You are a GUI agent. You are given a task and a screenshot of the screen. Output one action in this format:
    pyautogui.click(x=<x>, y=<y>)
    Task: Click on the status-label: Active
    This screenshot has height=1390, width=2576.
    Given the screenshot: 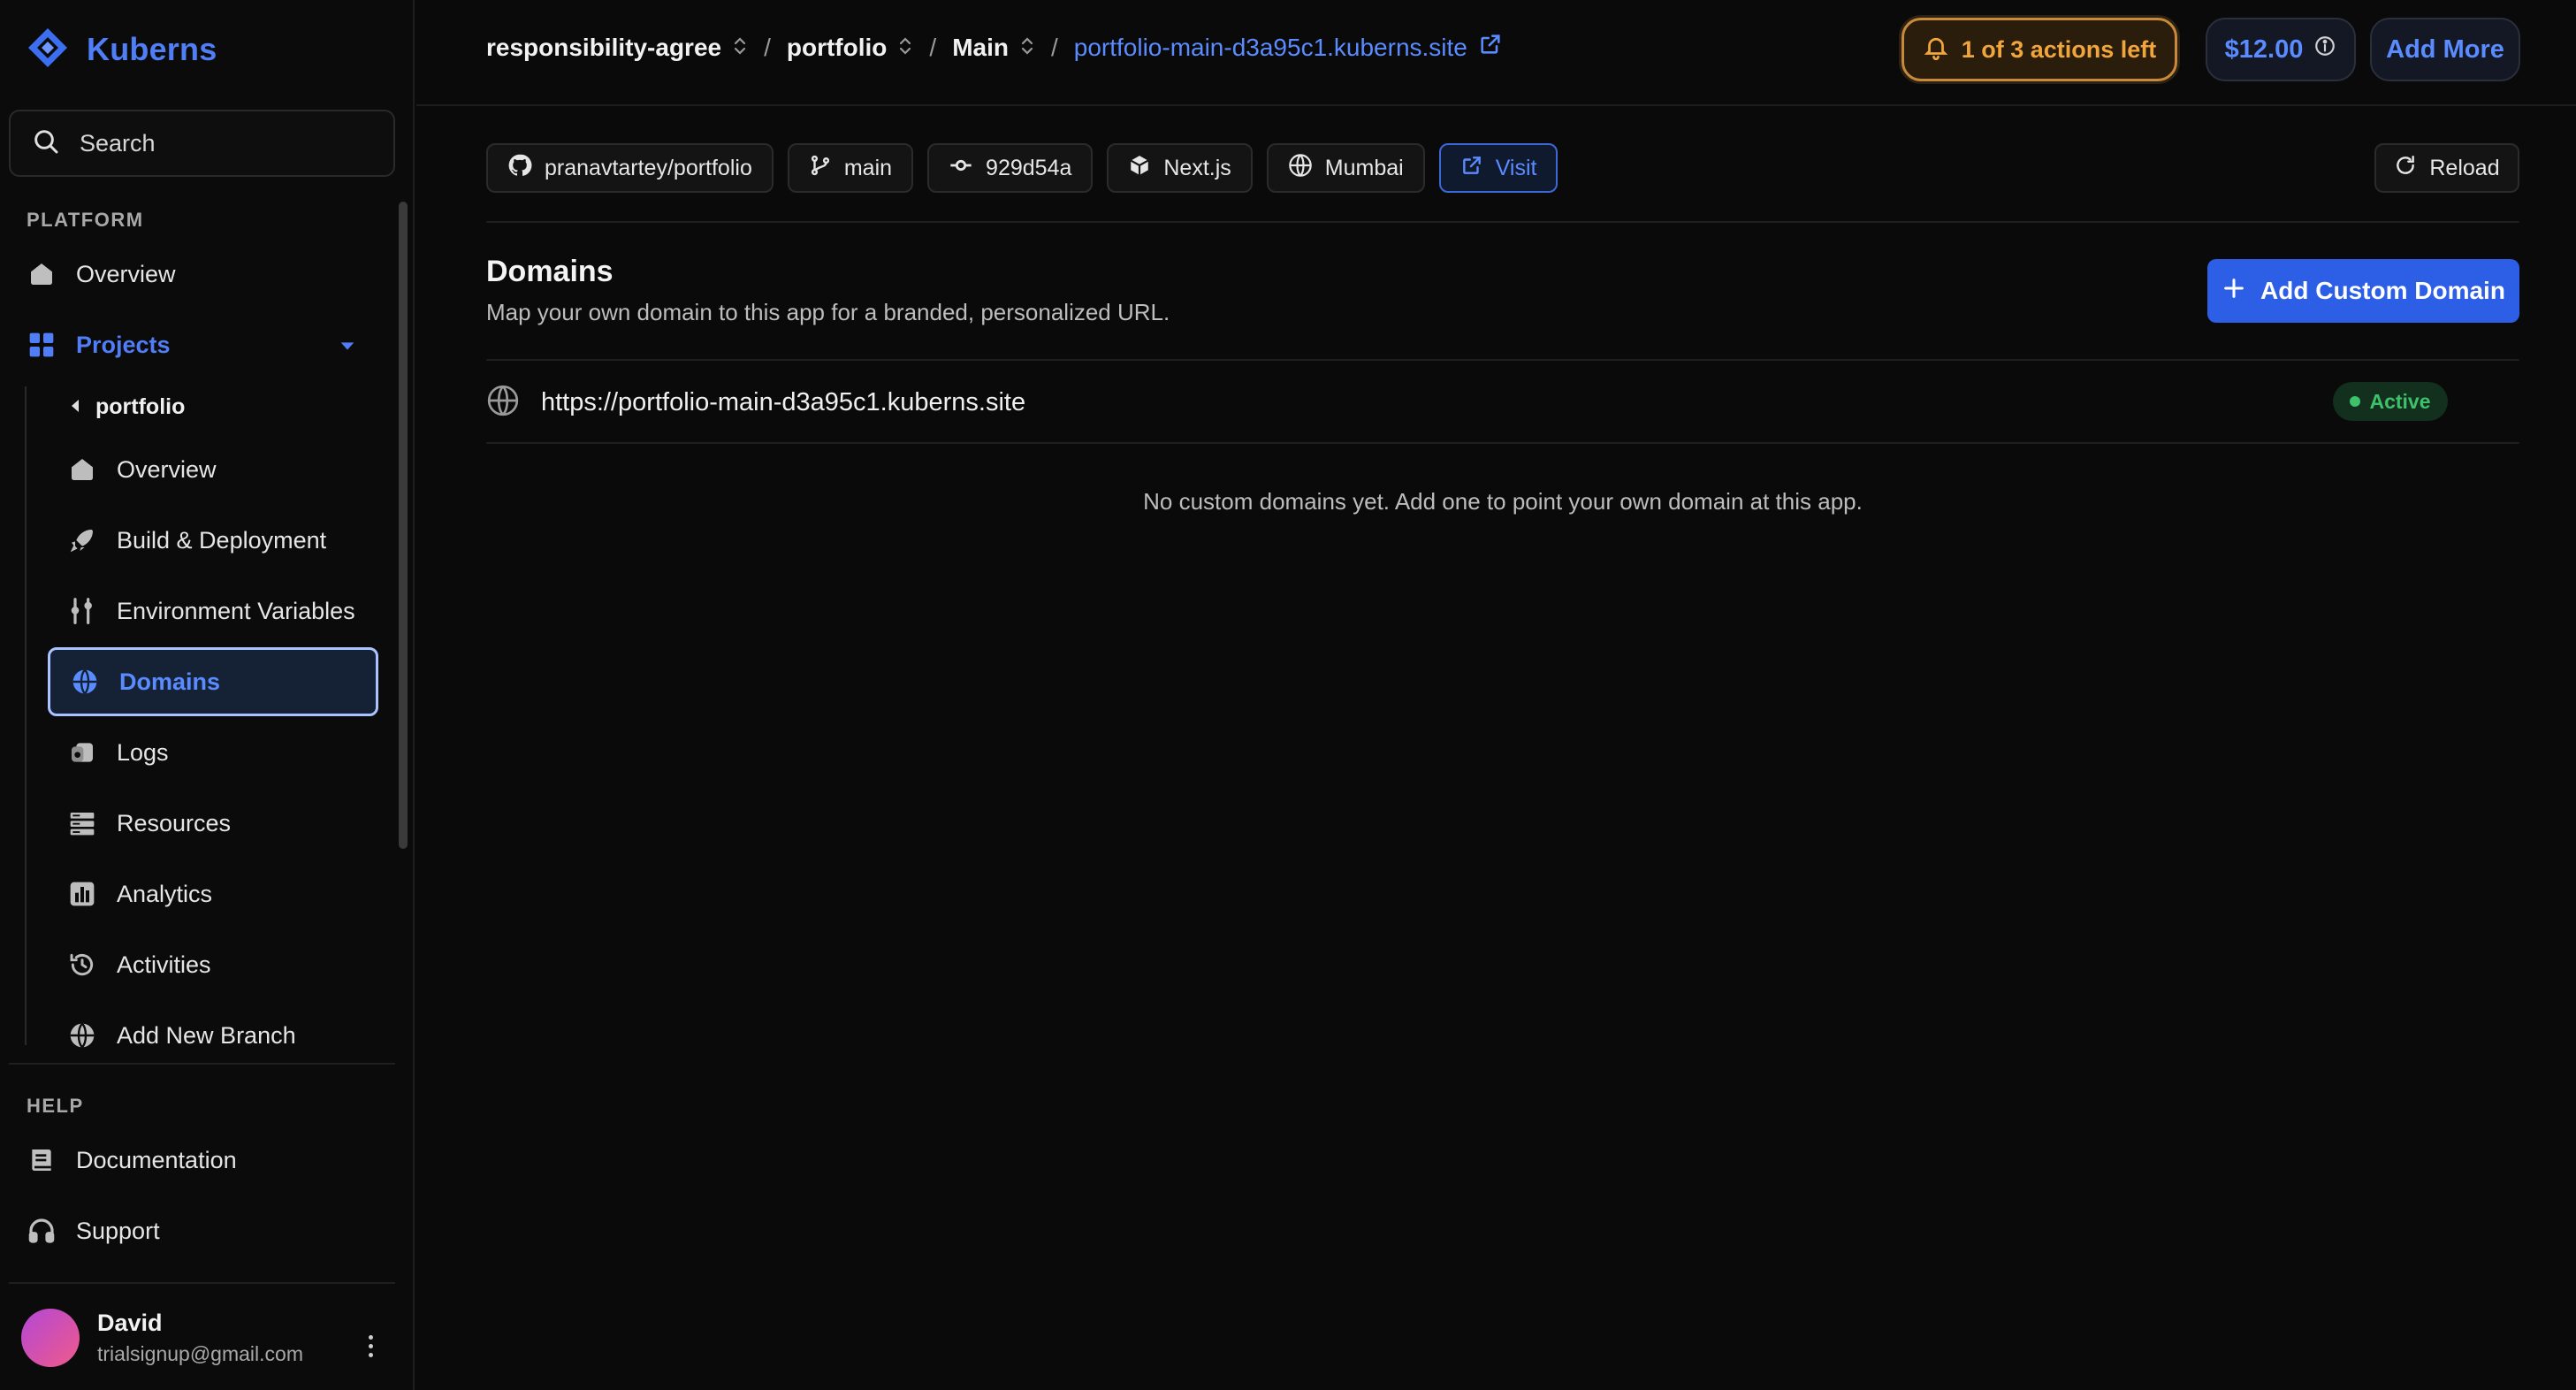 What is the action you would take?
    pyautogui.click(x=2400, y=401)
    